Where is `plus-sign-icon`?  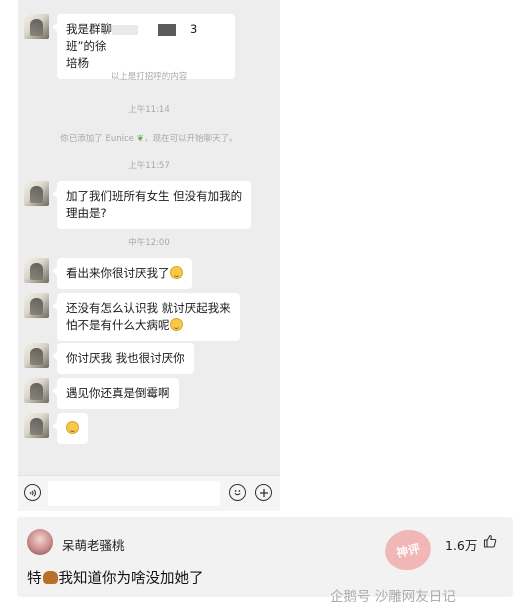
plus-sign-icon is located at coordinates (263, 492).